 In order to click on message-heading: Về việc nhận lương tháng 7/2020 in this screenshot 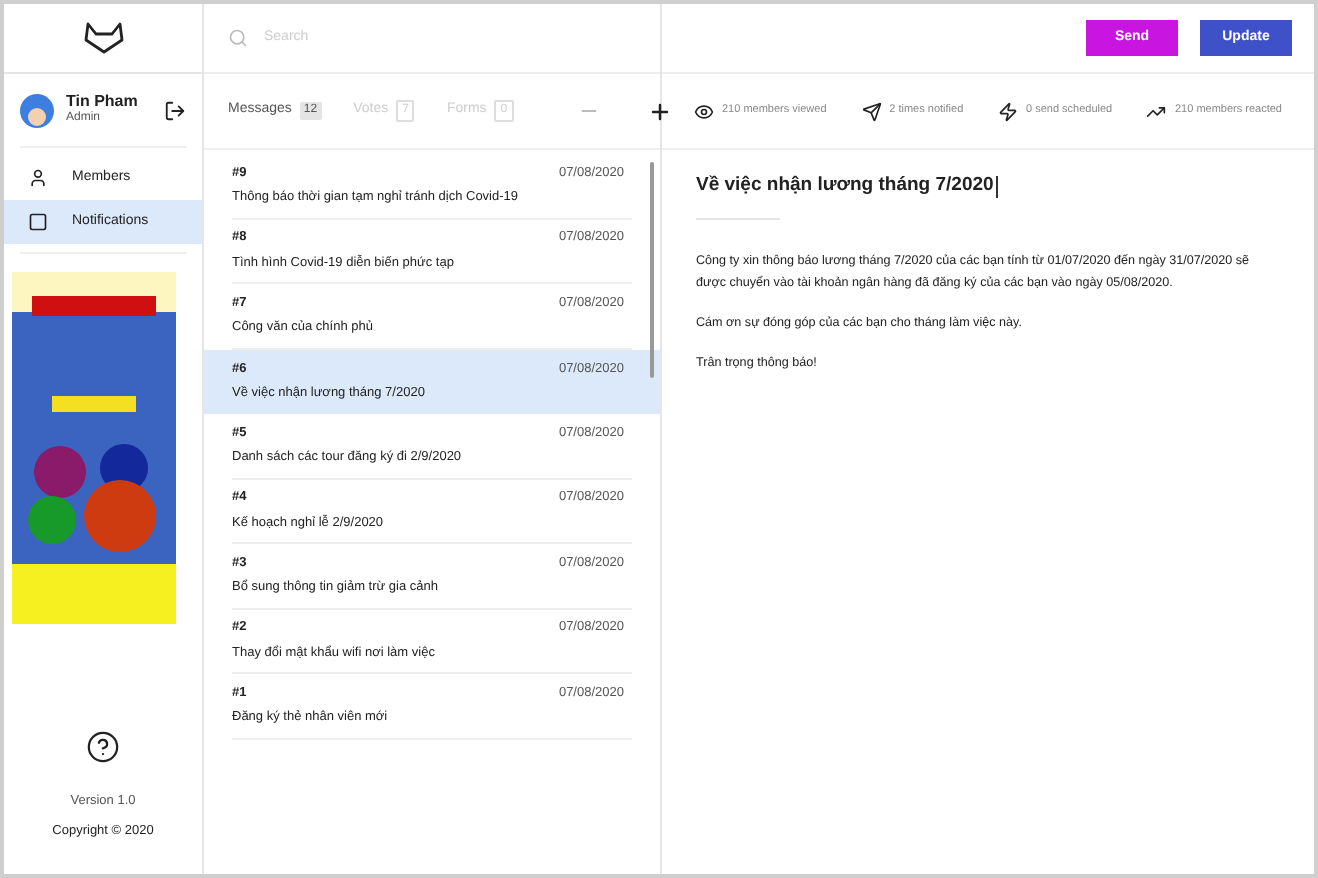, I will do `click(845, 186)`.